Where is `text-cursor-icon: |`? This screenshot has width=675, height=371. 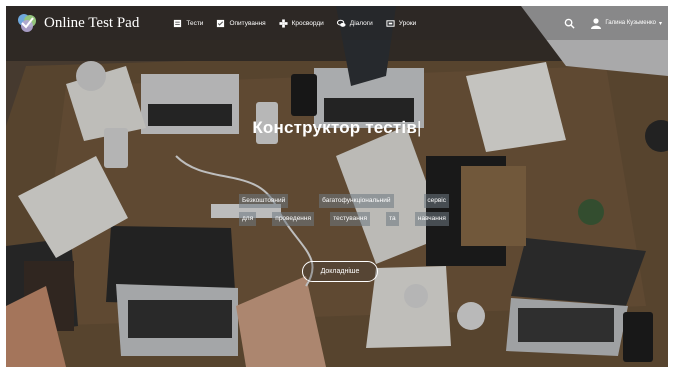 text-cursor-icon: | is located at coordinates (419, 127).